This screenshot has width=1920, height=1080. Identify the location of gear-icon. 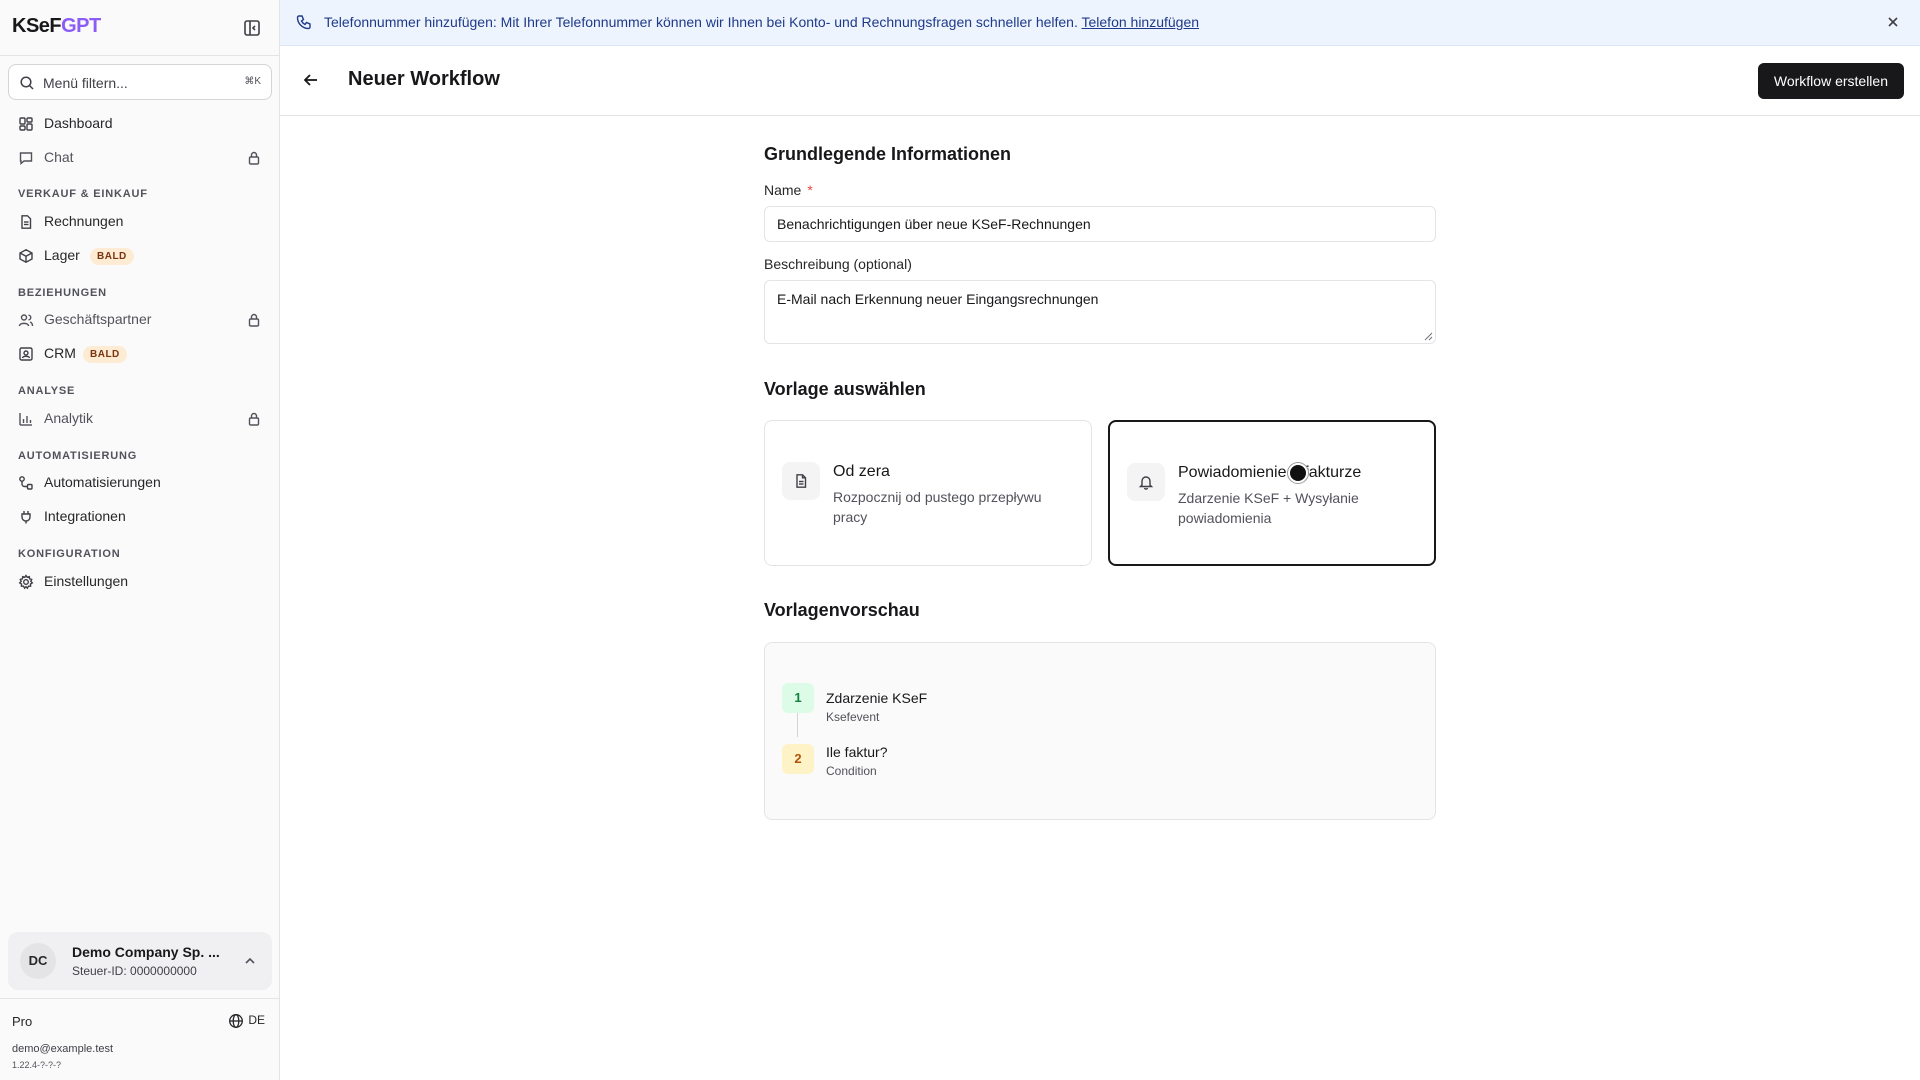
(26, 582).